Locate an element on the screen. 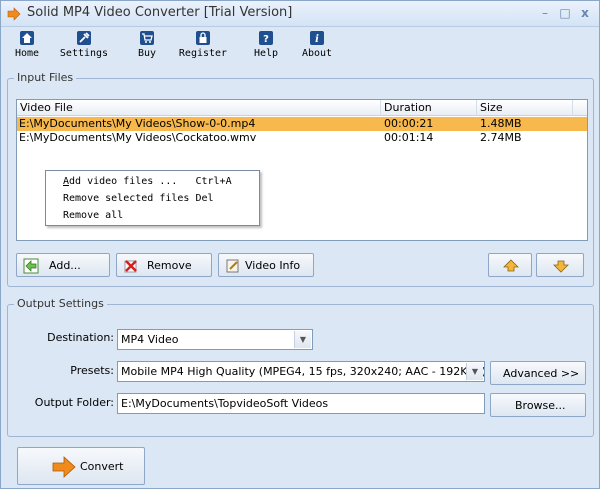 This screenshot has height=489, width=600. destination-label: Destination: is located at coordinates (80, 337).